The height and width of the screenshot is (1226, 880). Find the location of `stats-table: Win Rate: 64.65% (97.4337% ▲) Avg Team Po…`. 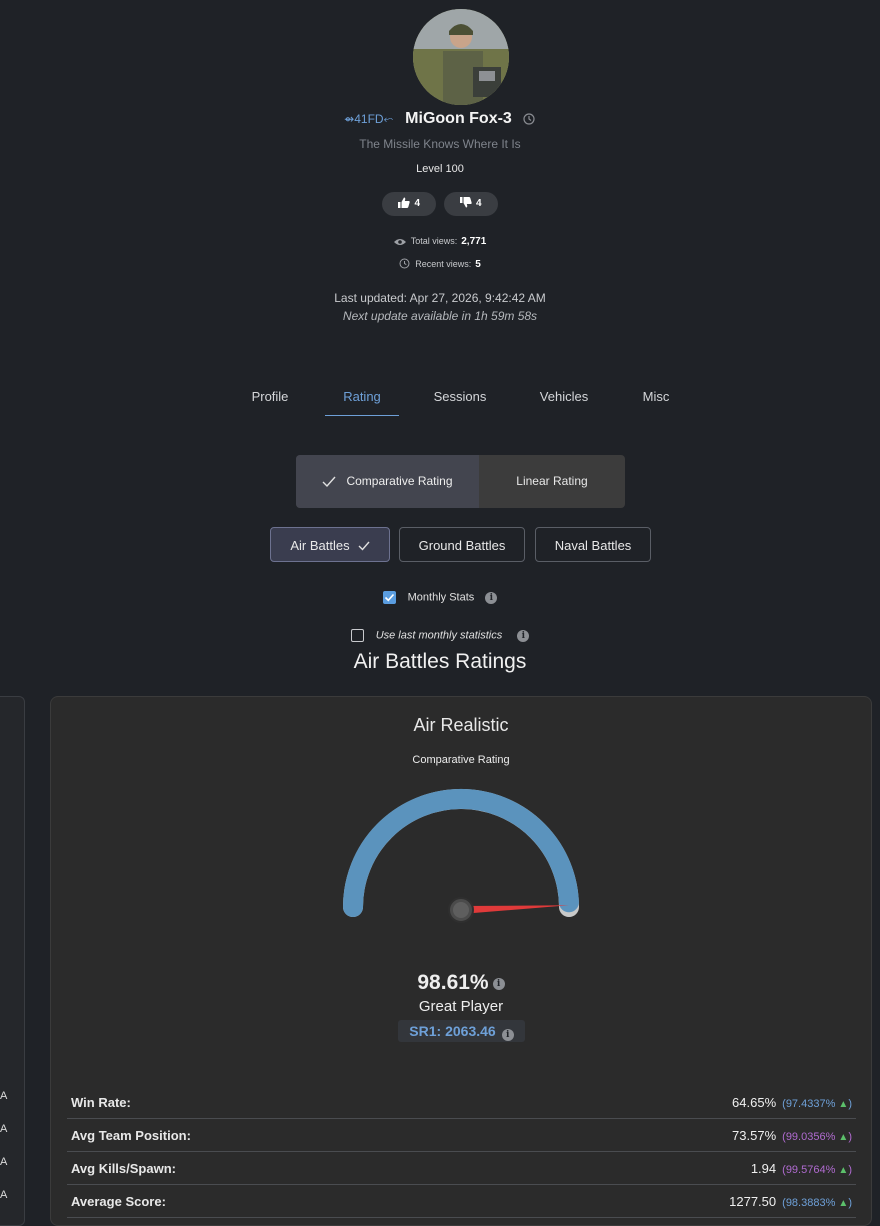

stats-table: Win Rate: 64.65% (97.4337% ▲) Avg Team Po… is located at coordinates (461, 1152).